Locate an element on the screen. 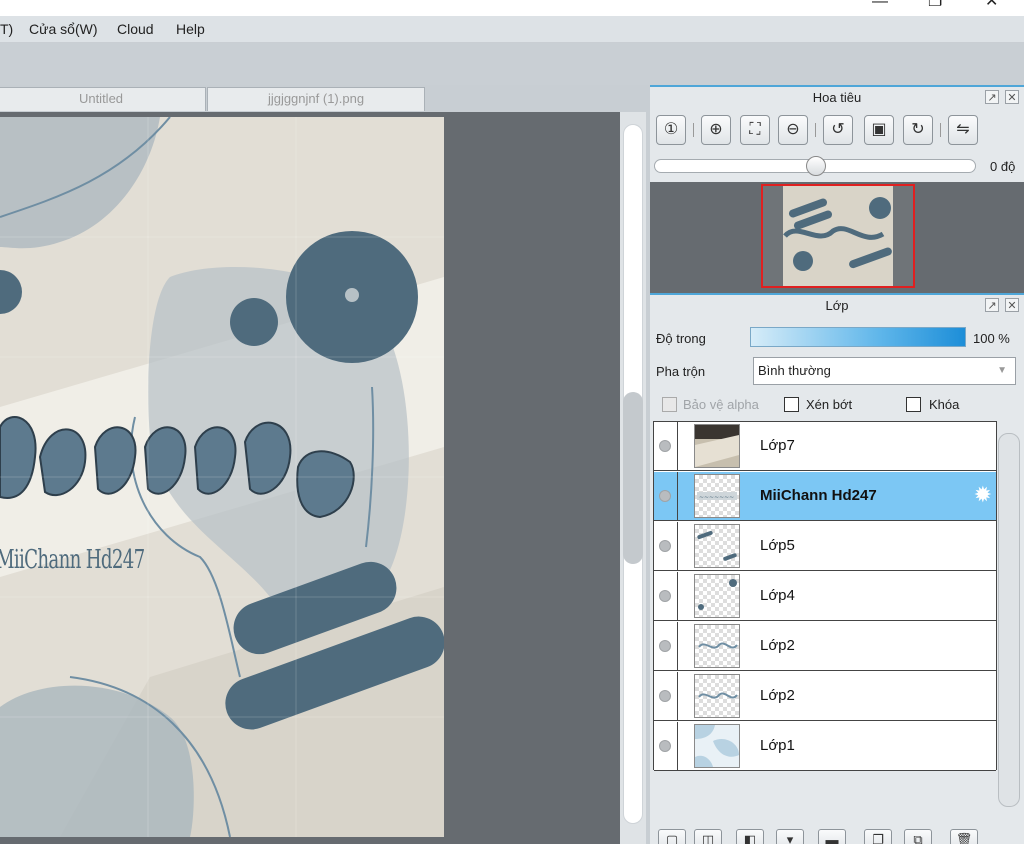  new-halftone-layer-icon: ◫ is located at coordinates (708, 836).